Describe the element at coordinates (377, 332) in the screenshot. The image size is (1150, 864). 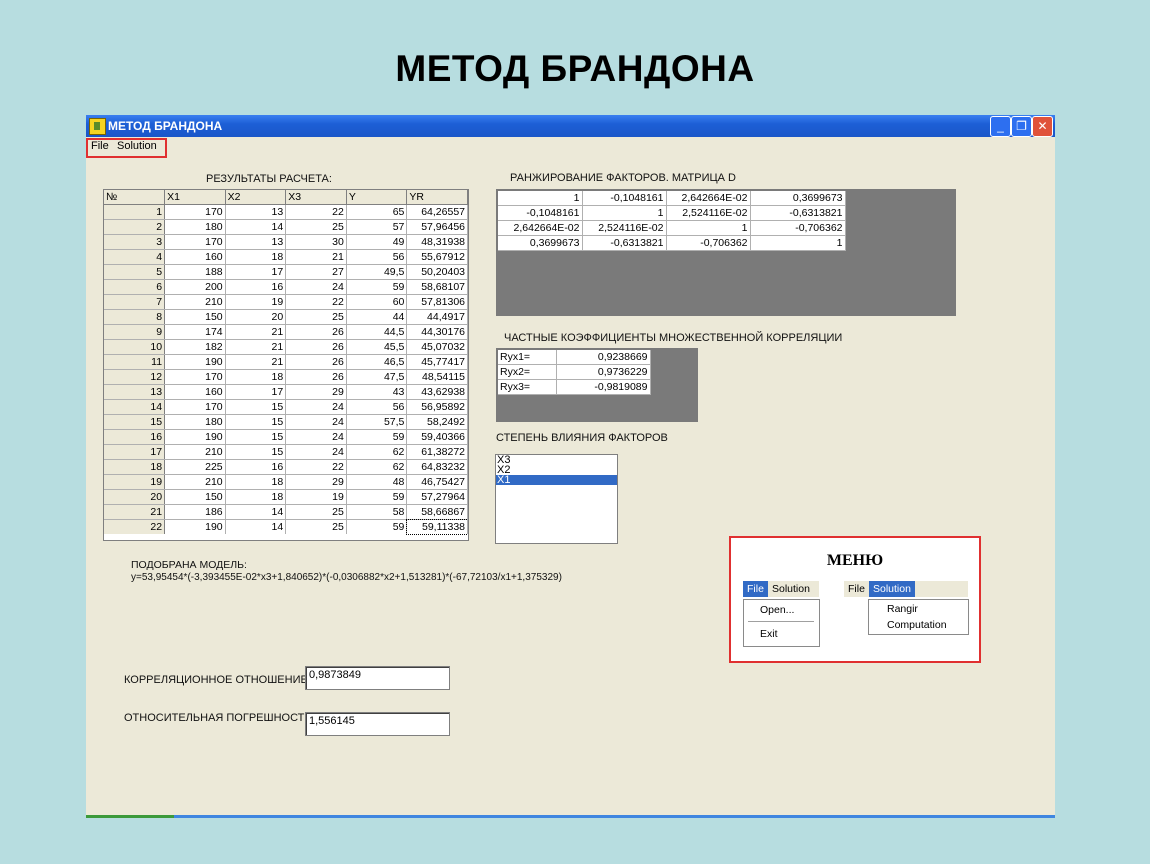
I see `table-cell: 44,5` at that location.